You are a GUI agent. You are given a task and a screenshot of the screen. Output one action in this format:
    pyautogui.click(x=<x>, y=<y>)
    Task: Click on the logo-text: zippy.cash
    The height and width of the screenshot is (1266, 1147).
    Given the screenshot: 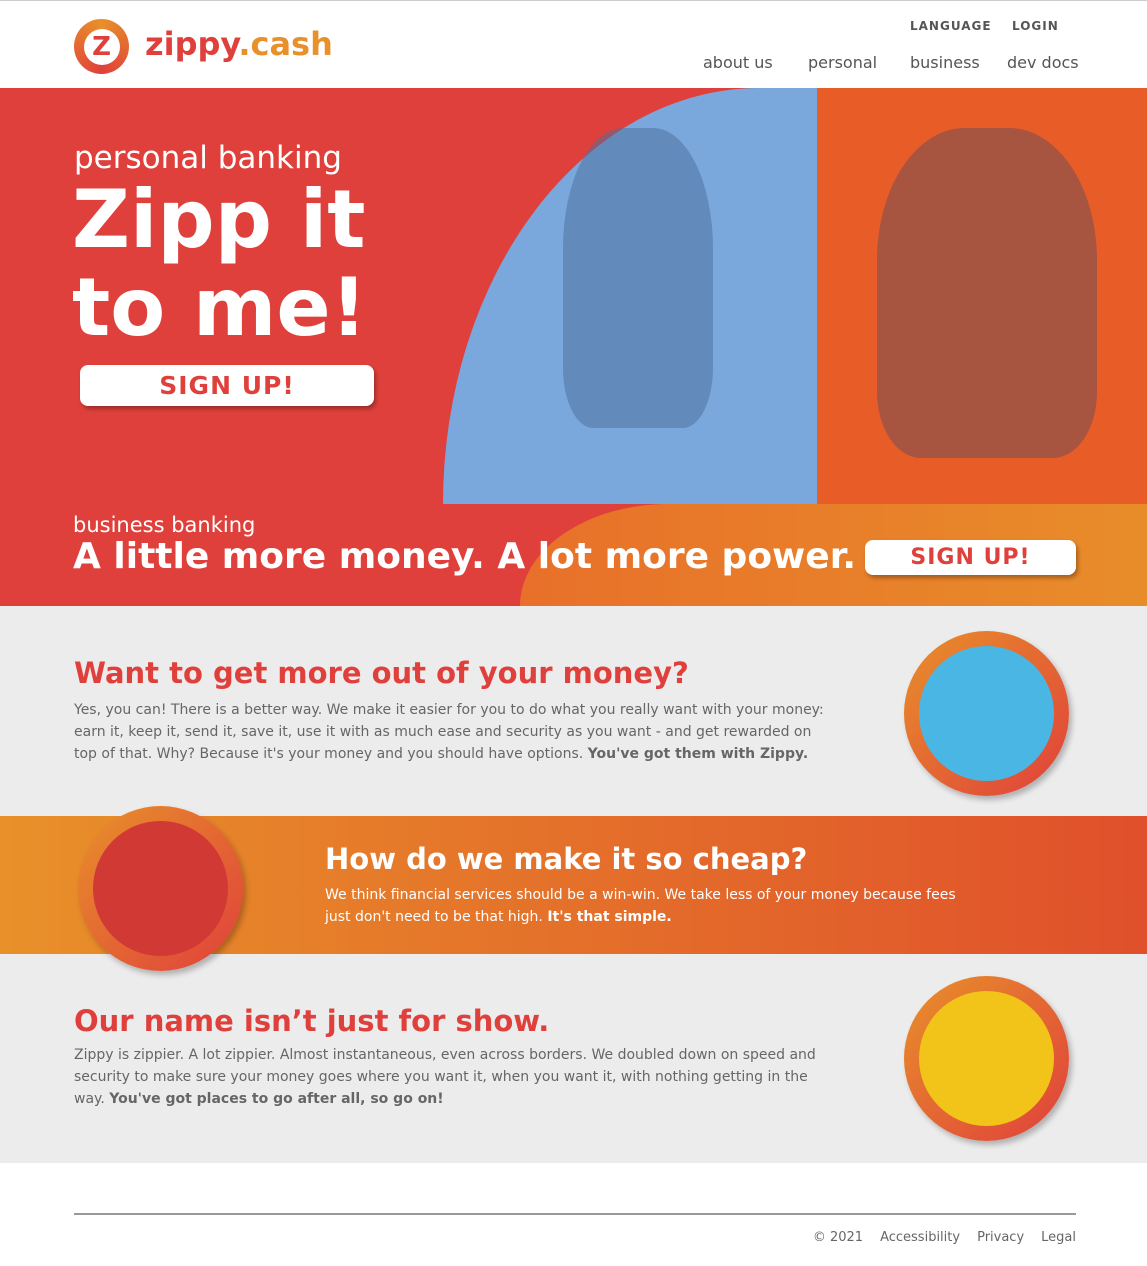 What is the action you would take?
    pyautogui.click(x=239, y=44)
    